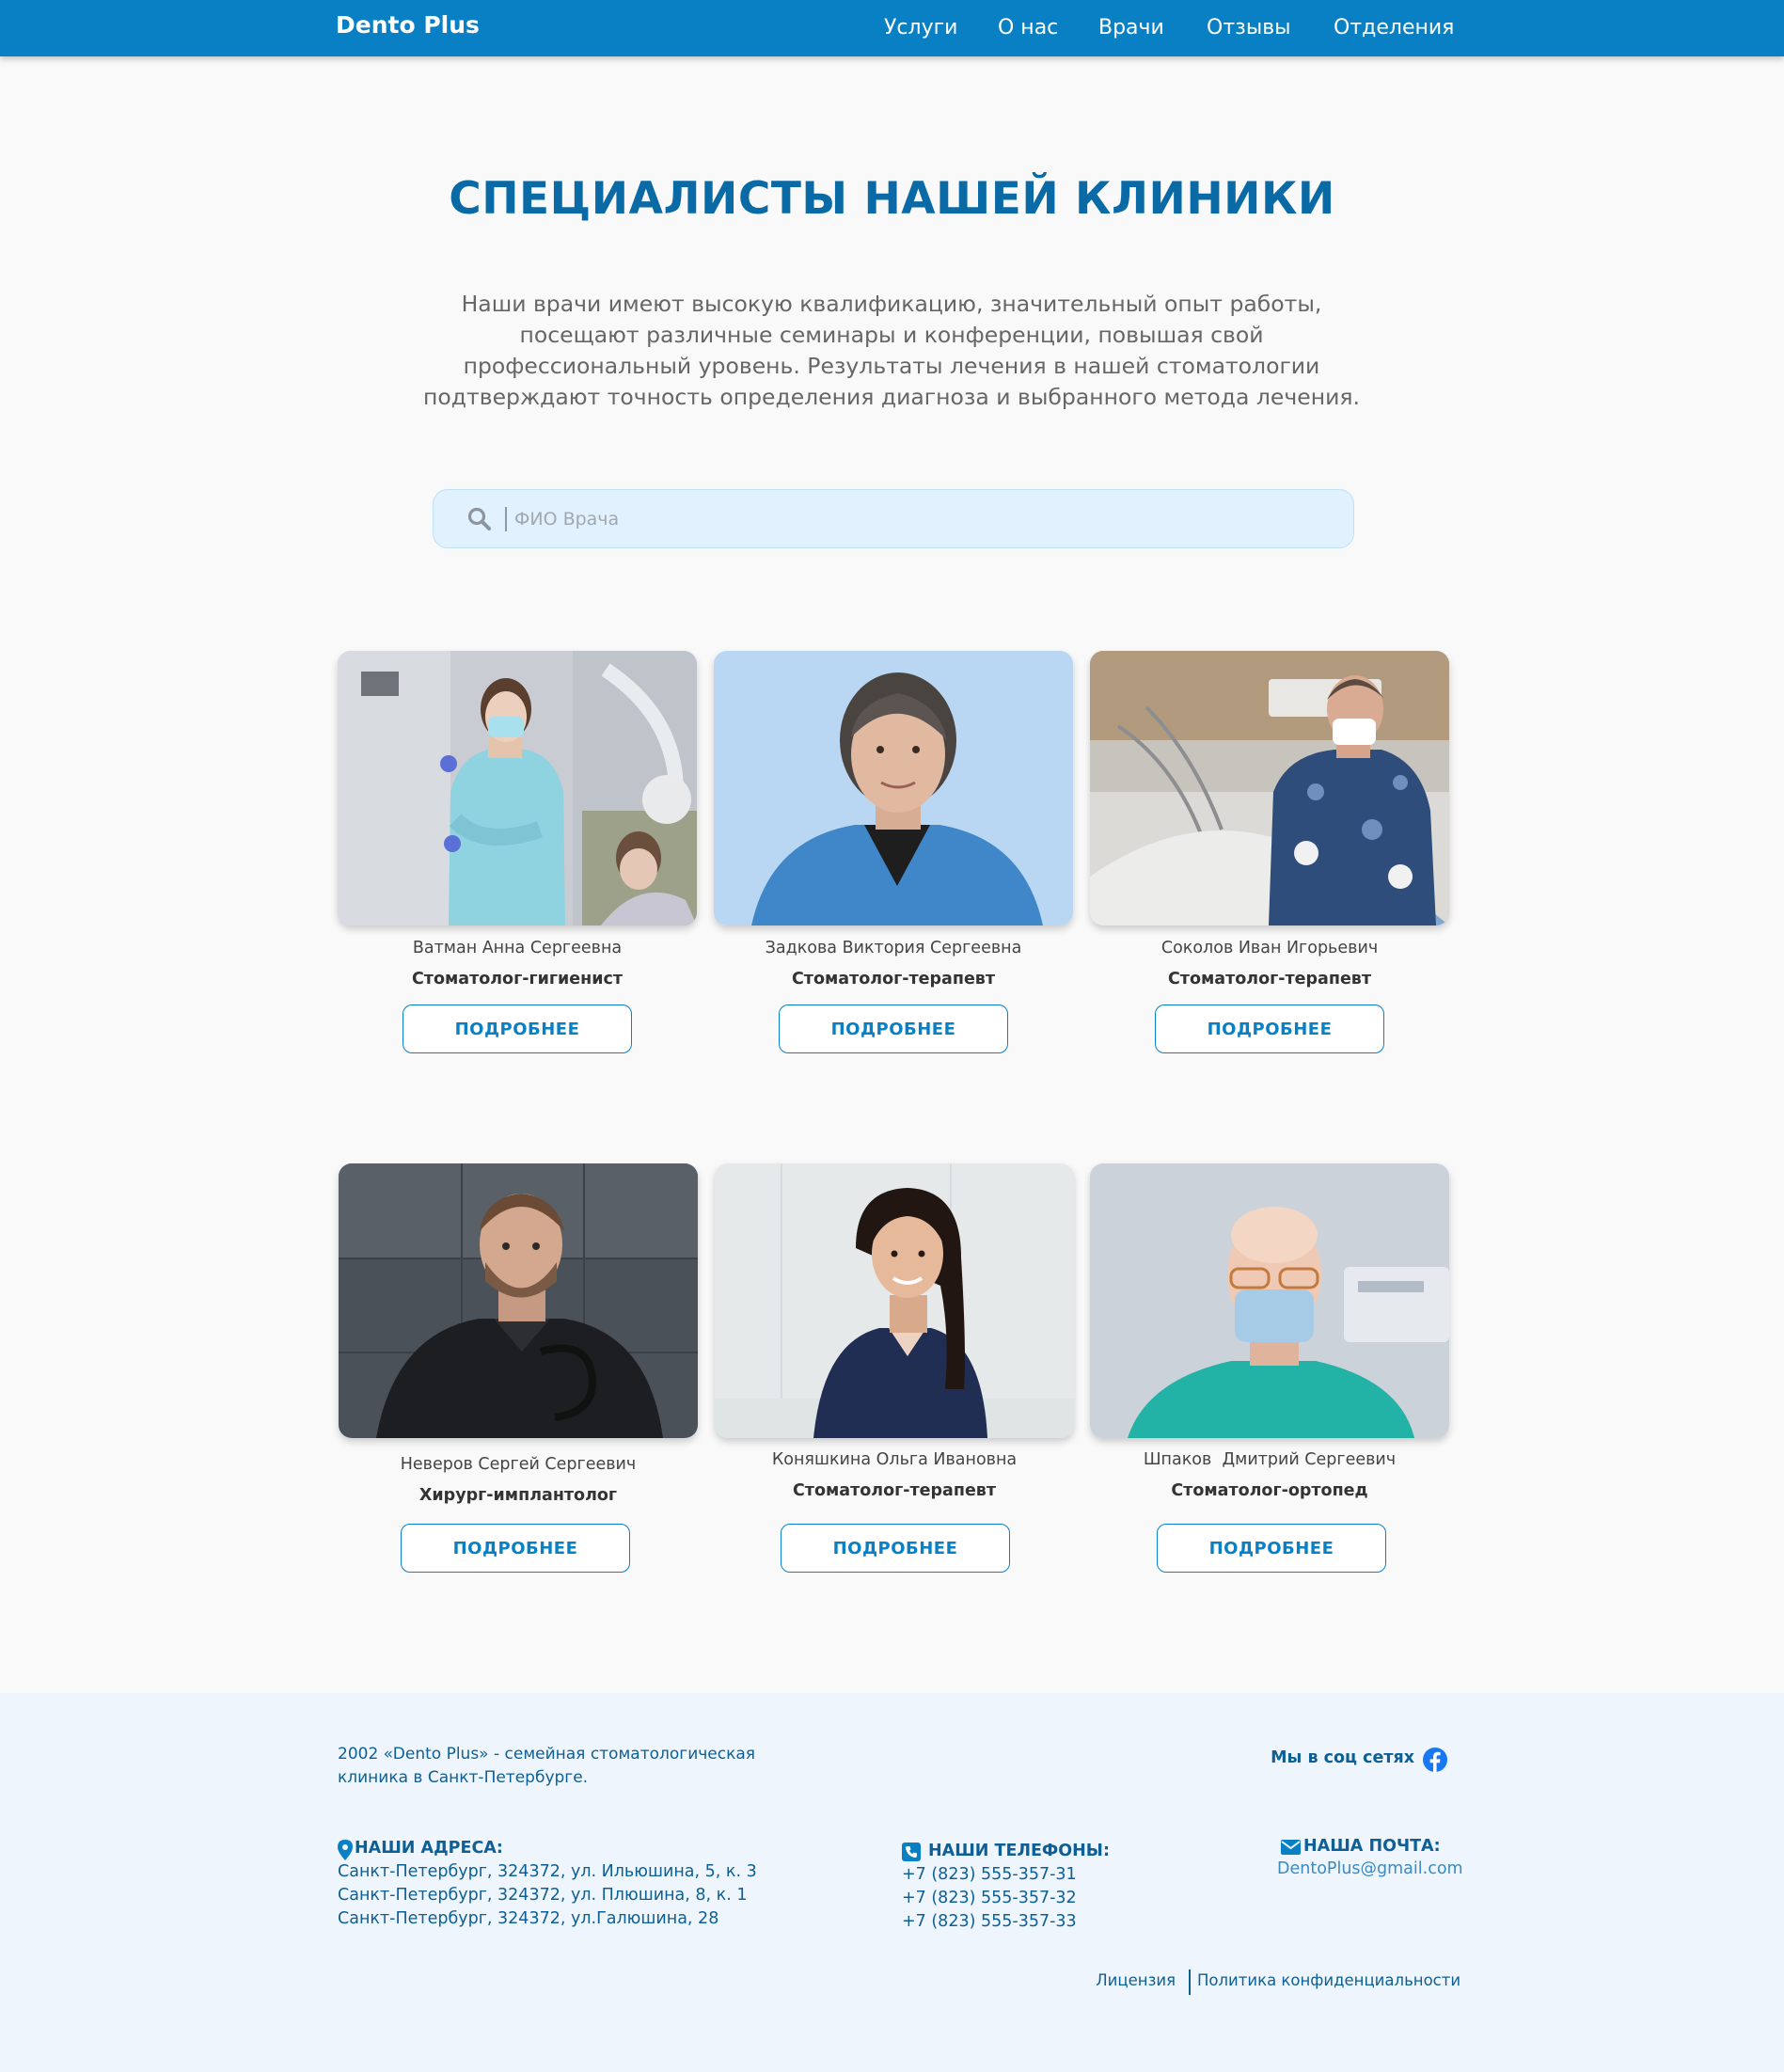 The width and height of the screenshot is (1784, 2072). I want to click on phone-icon, so click(912, 1852).